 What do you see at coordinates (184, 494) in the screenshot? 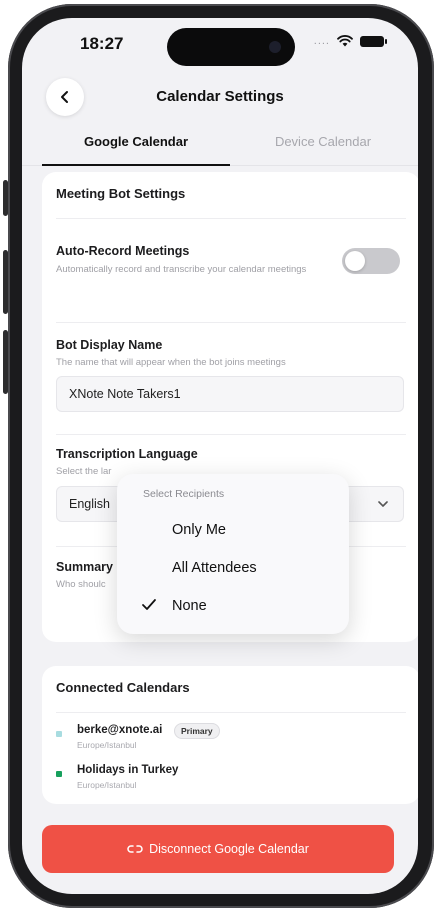
I see `popup-title: Select Recipients` at bounding box center [184, 494].